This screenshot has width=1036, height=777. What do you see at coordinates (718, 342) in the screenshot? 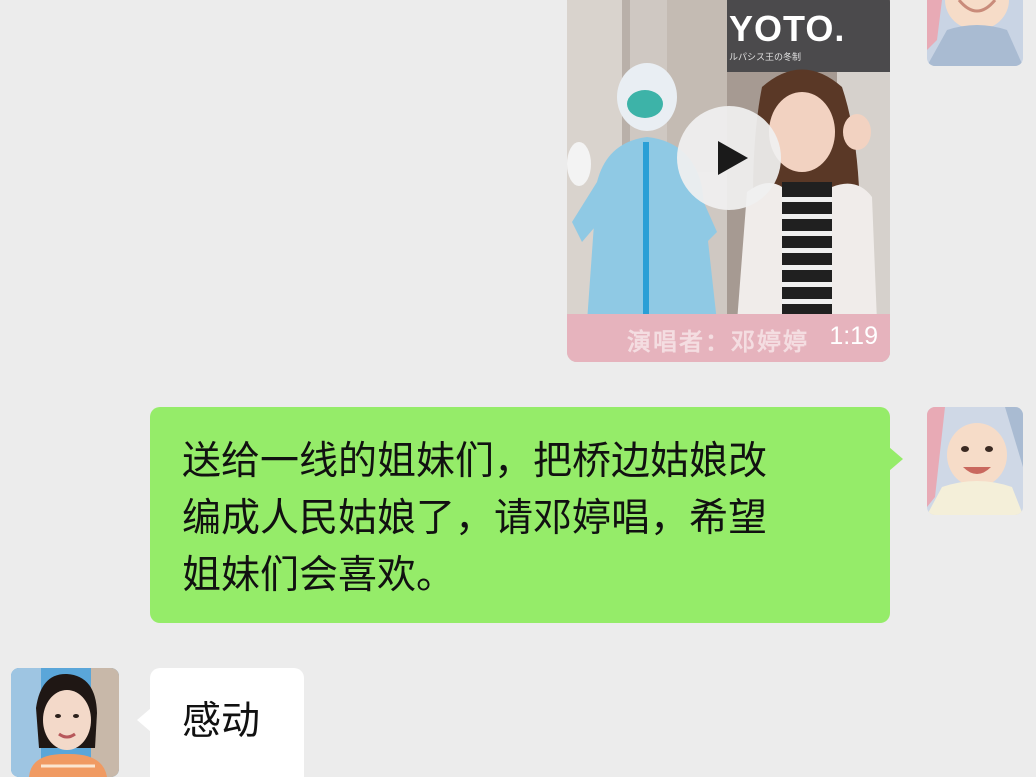
I see `video-caption: 演唱者：邓婷婷` at bounding box center [718, 342].